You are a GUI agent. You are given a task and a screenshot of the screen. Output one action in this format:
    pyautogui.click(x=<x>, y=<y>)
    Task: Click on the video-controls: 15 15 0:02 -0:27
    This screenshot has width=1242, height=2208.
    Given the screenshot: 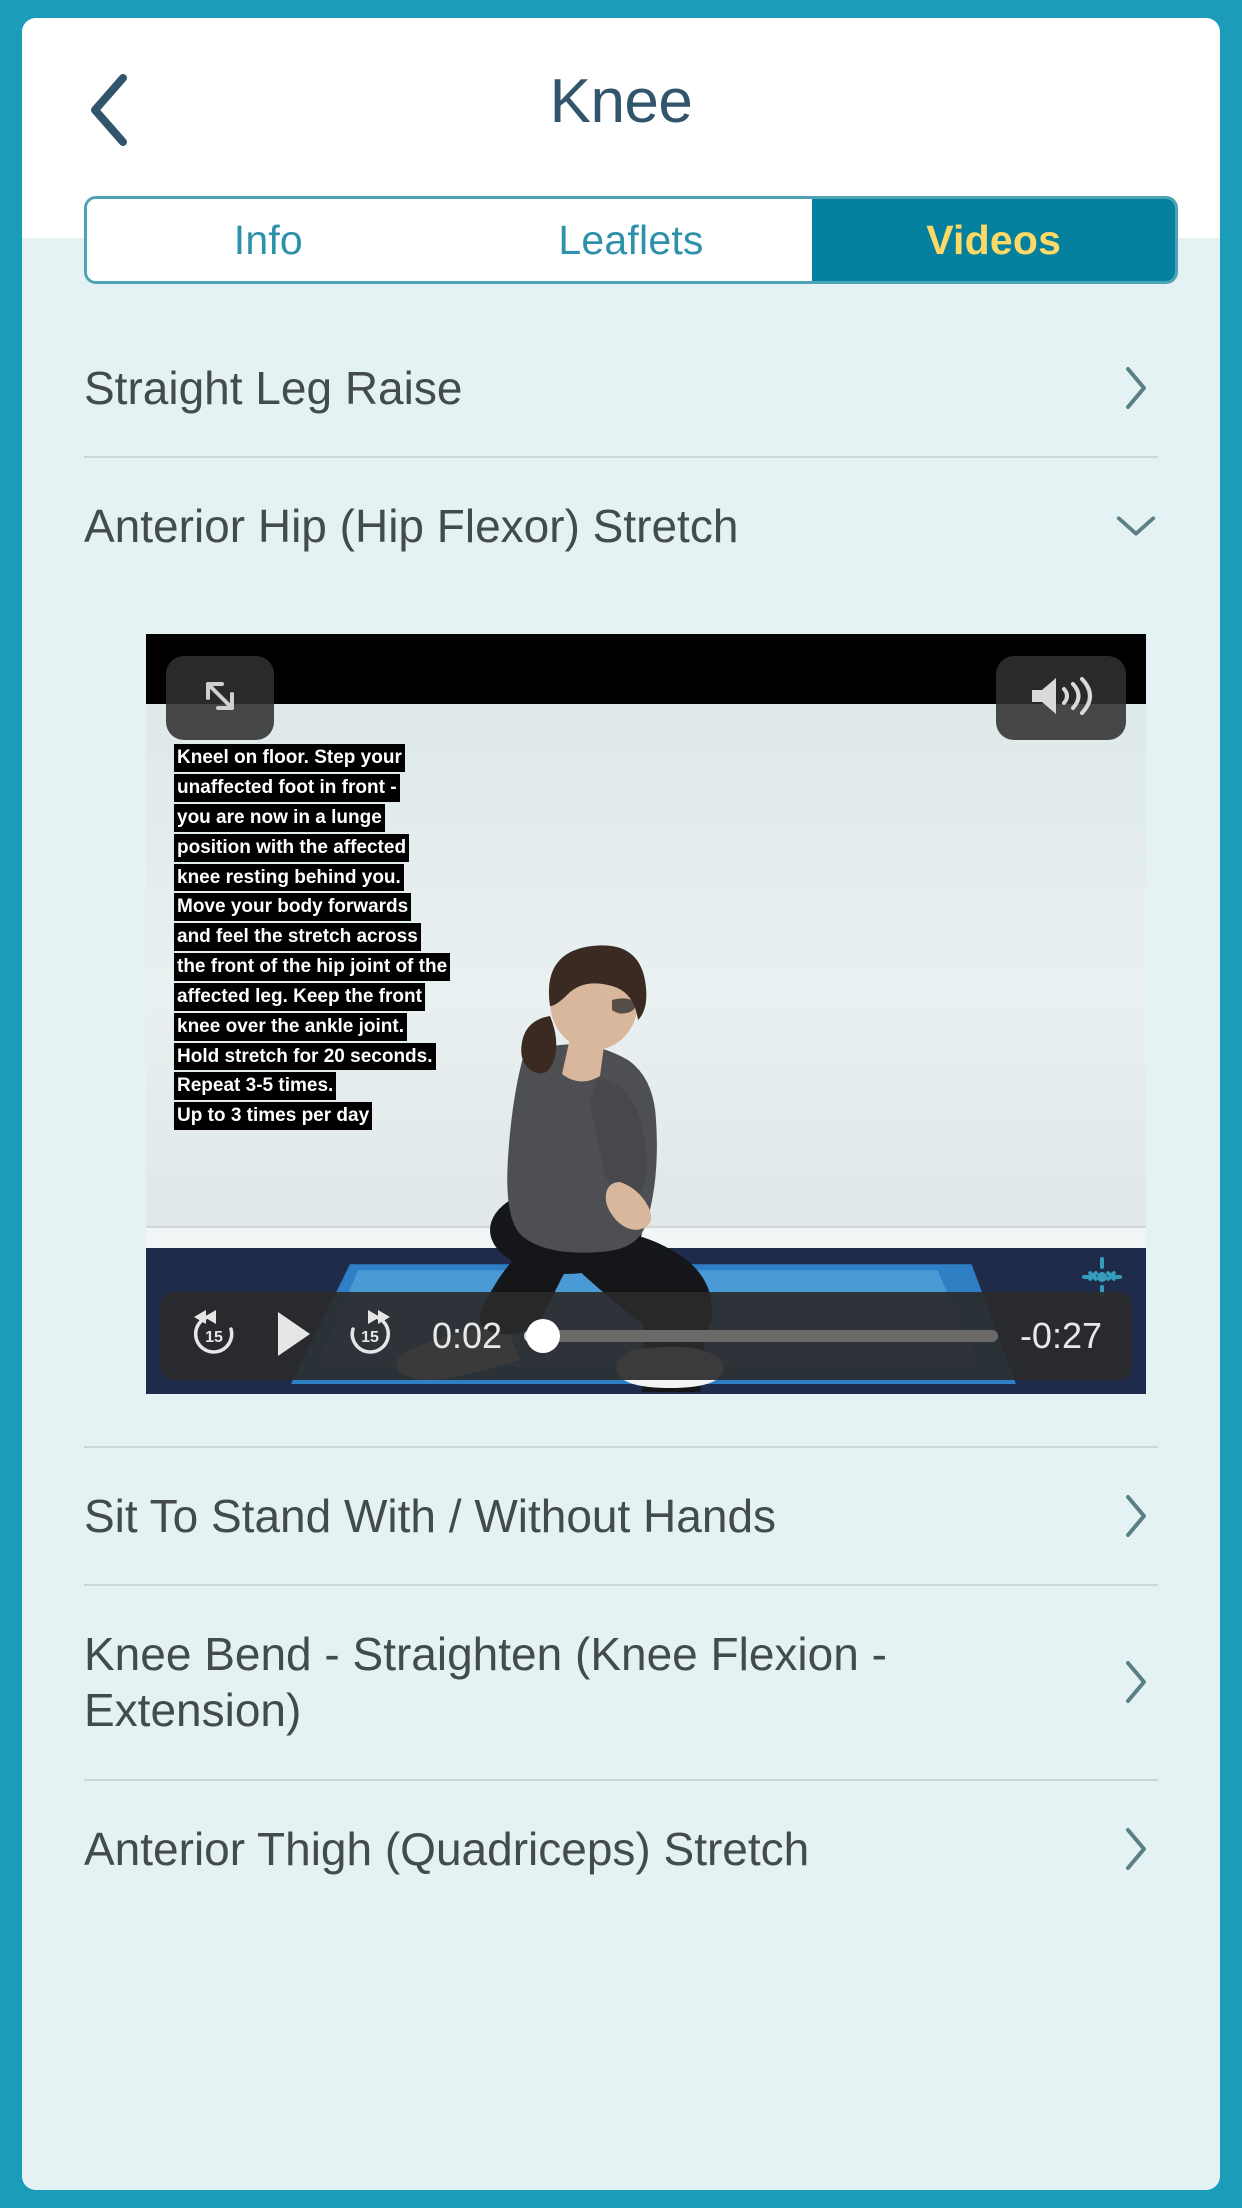 What is the action you would take?
    pyautogui.click(x=646, y=1336)
    